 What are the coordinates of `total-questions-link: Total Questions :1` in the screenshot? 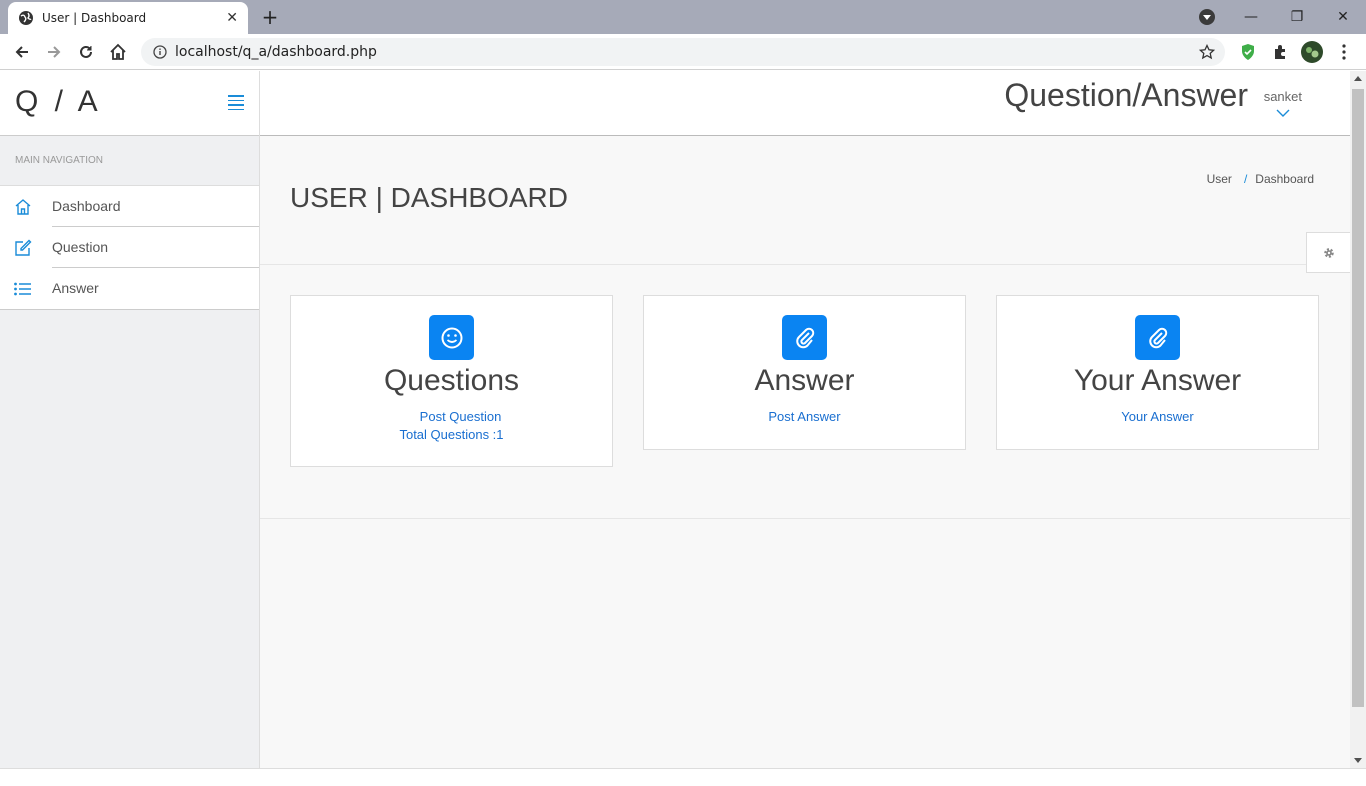 It's located at (451, 435).